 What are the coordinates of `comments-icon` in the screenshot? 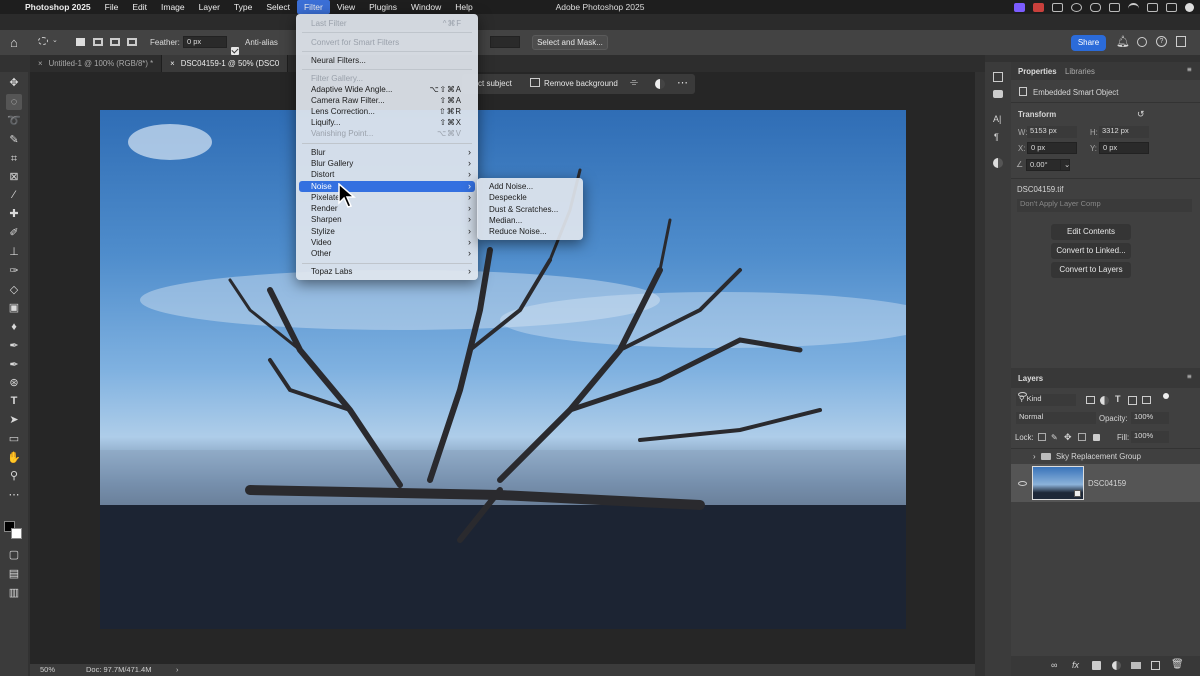 It's located at (998, 94).